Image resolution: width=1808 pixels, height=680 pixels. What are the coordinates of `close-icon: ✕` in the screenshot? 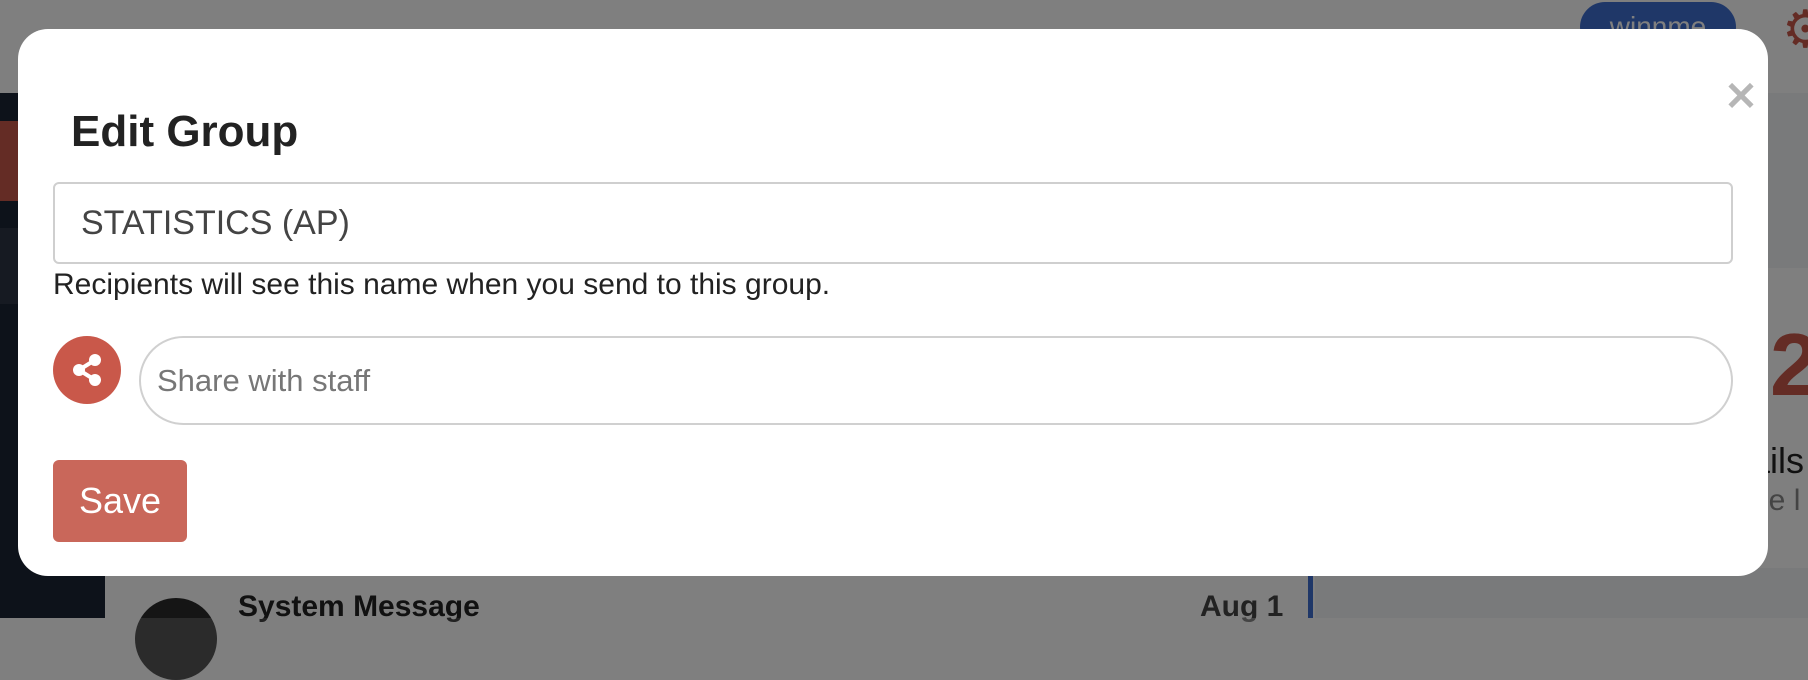 It's located at (1741, 97).